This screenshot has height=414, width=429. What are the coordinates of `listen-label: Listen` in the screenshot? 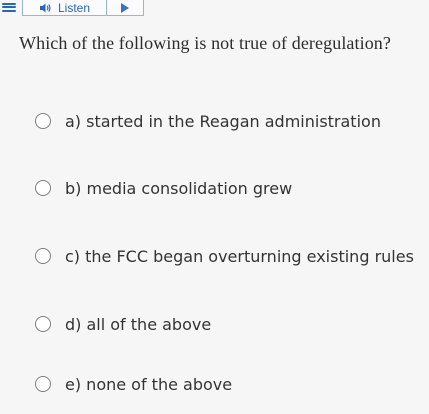 It's located at (74, 7).